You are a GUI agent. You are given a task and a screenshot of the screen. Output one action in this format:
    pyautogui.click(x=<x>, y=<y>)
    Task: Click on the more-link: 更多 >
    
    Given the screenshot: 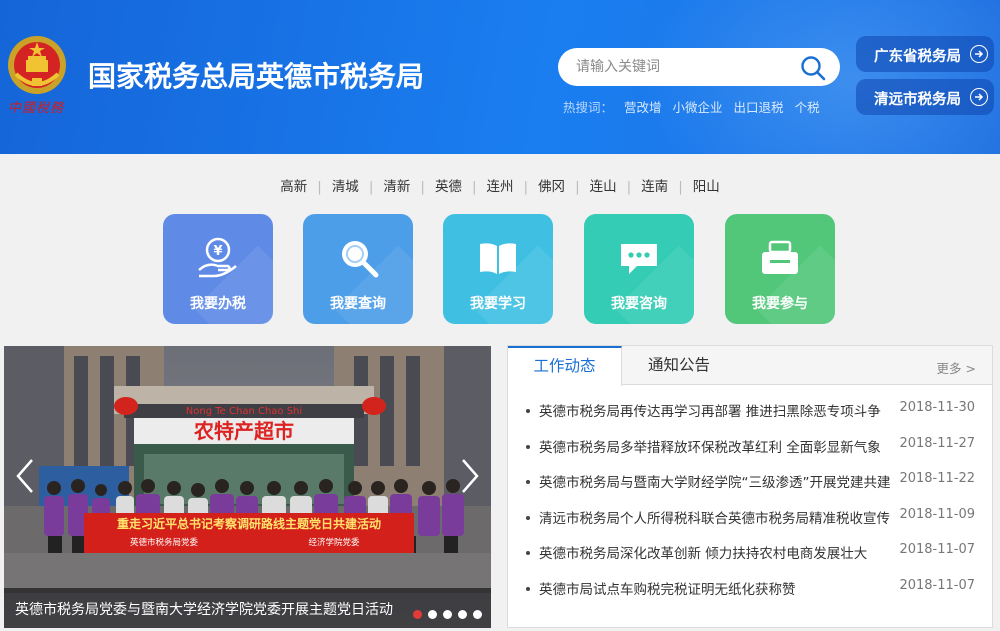 What is the action you would take?
    pyautogui.click(x=956, y=367)
    